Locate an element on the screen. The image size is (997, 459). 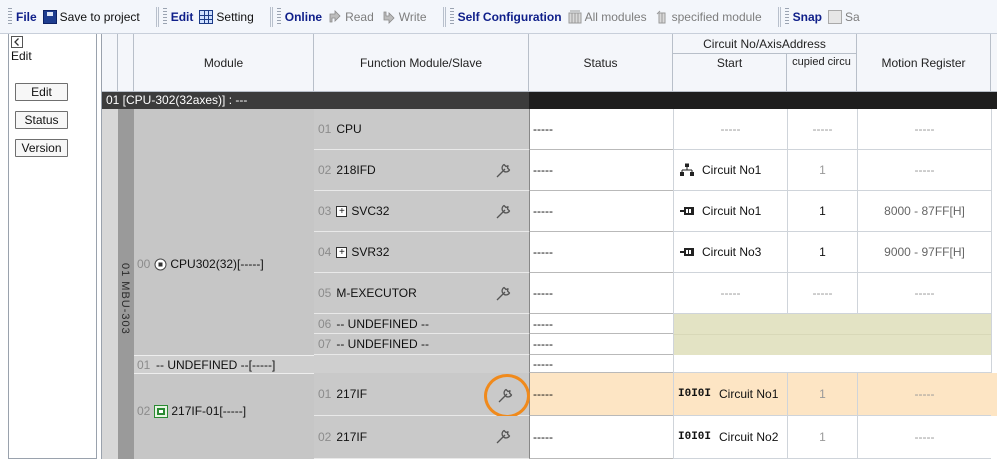
header-occupied: cupied circu is located at coordinates (822, 73).